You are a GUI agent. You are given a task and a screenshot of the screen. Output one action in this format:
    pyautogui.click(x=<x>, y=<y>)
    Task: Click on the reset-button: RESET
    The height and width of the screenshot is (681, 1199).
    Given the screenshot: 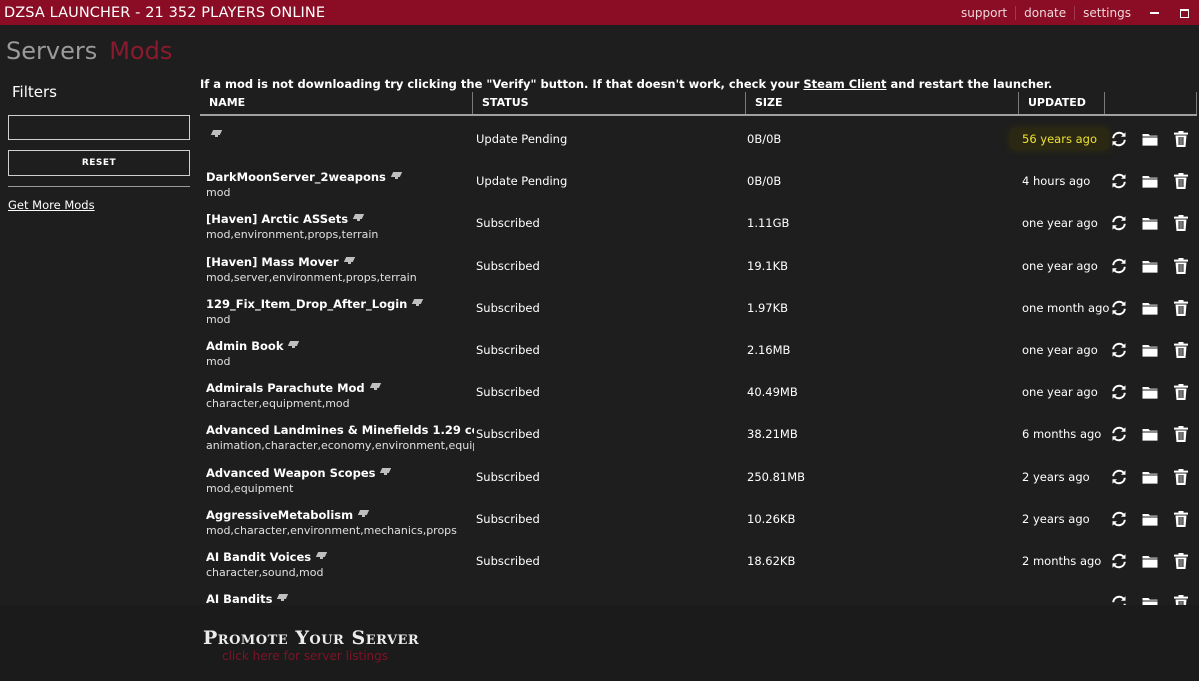 What is the action you would take?
    pyautogui.click(x=99, y=163)
    